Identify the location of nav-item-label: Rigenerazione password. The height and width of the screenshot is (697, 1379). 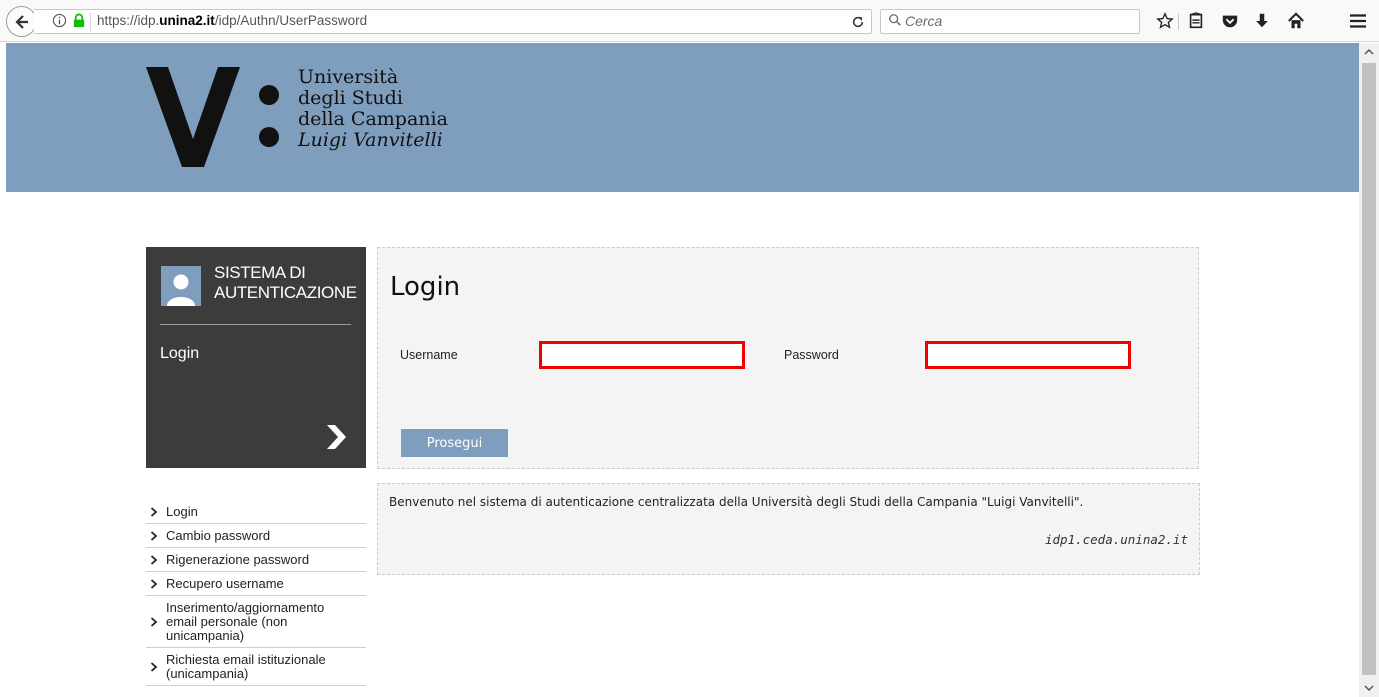
(238, 559).